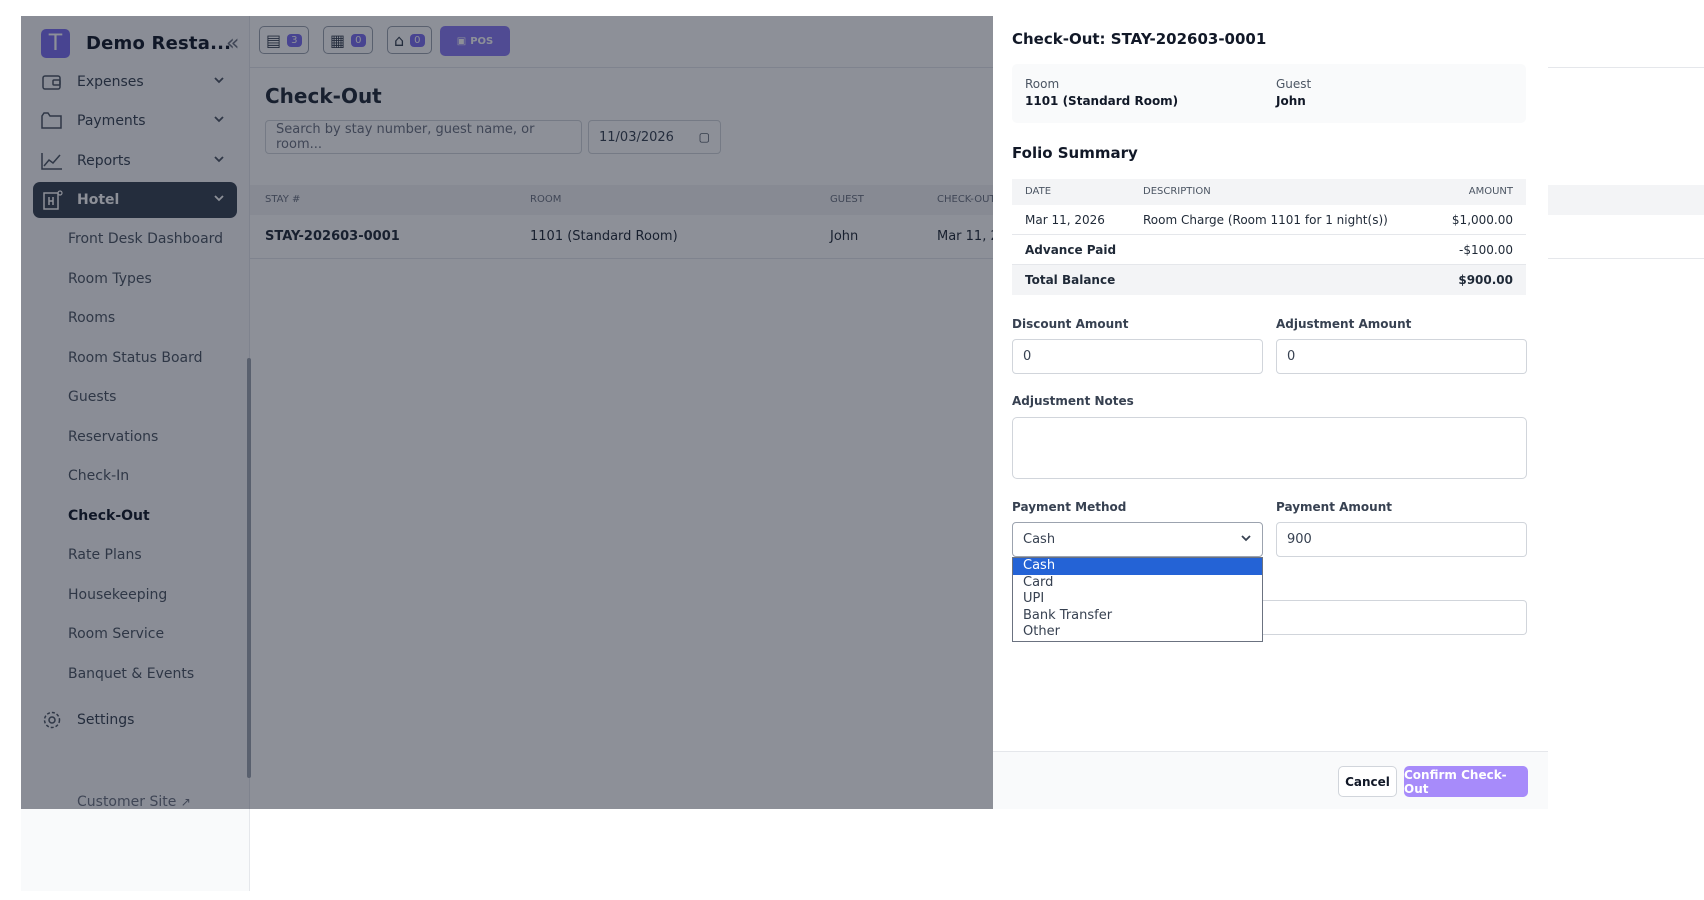  Describe the element at coordinates (1038, 191) in the screenshot. I see `column-header: DATE` at that location.